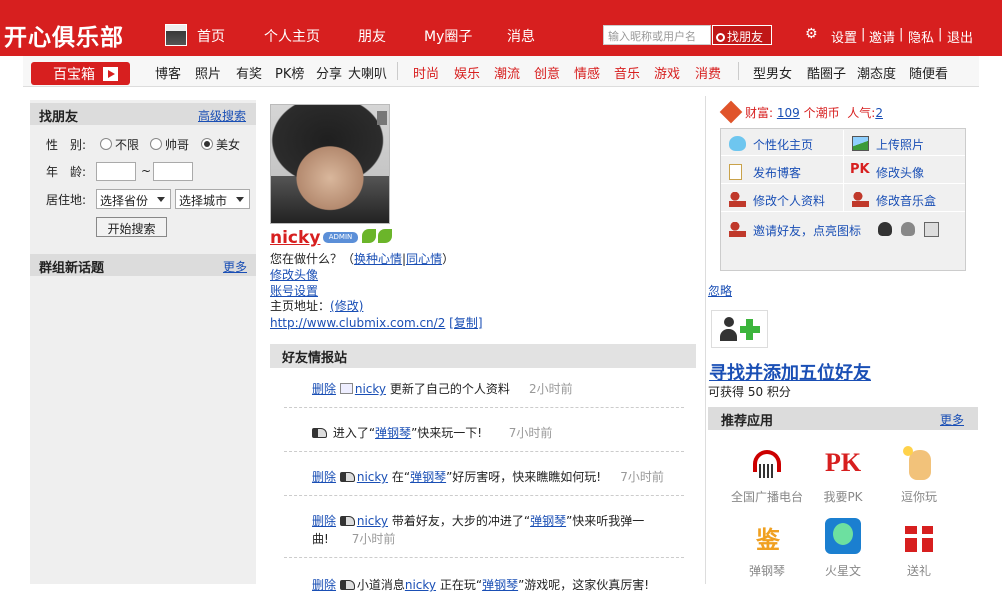  Describe the element at coordinates (64, 35) in the screenshot. I see `site-logo: 开心俱乐部` at that location.